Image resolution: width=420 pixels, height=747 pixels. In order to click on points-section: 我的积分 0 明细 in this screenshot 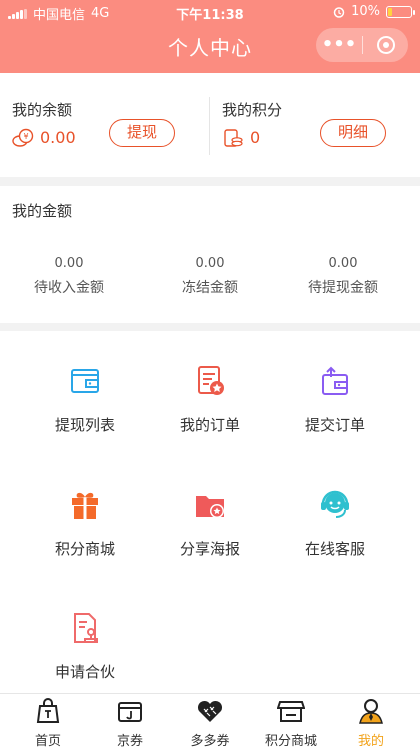, I will do `click(315, 125)`.